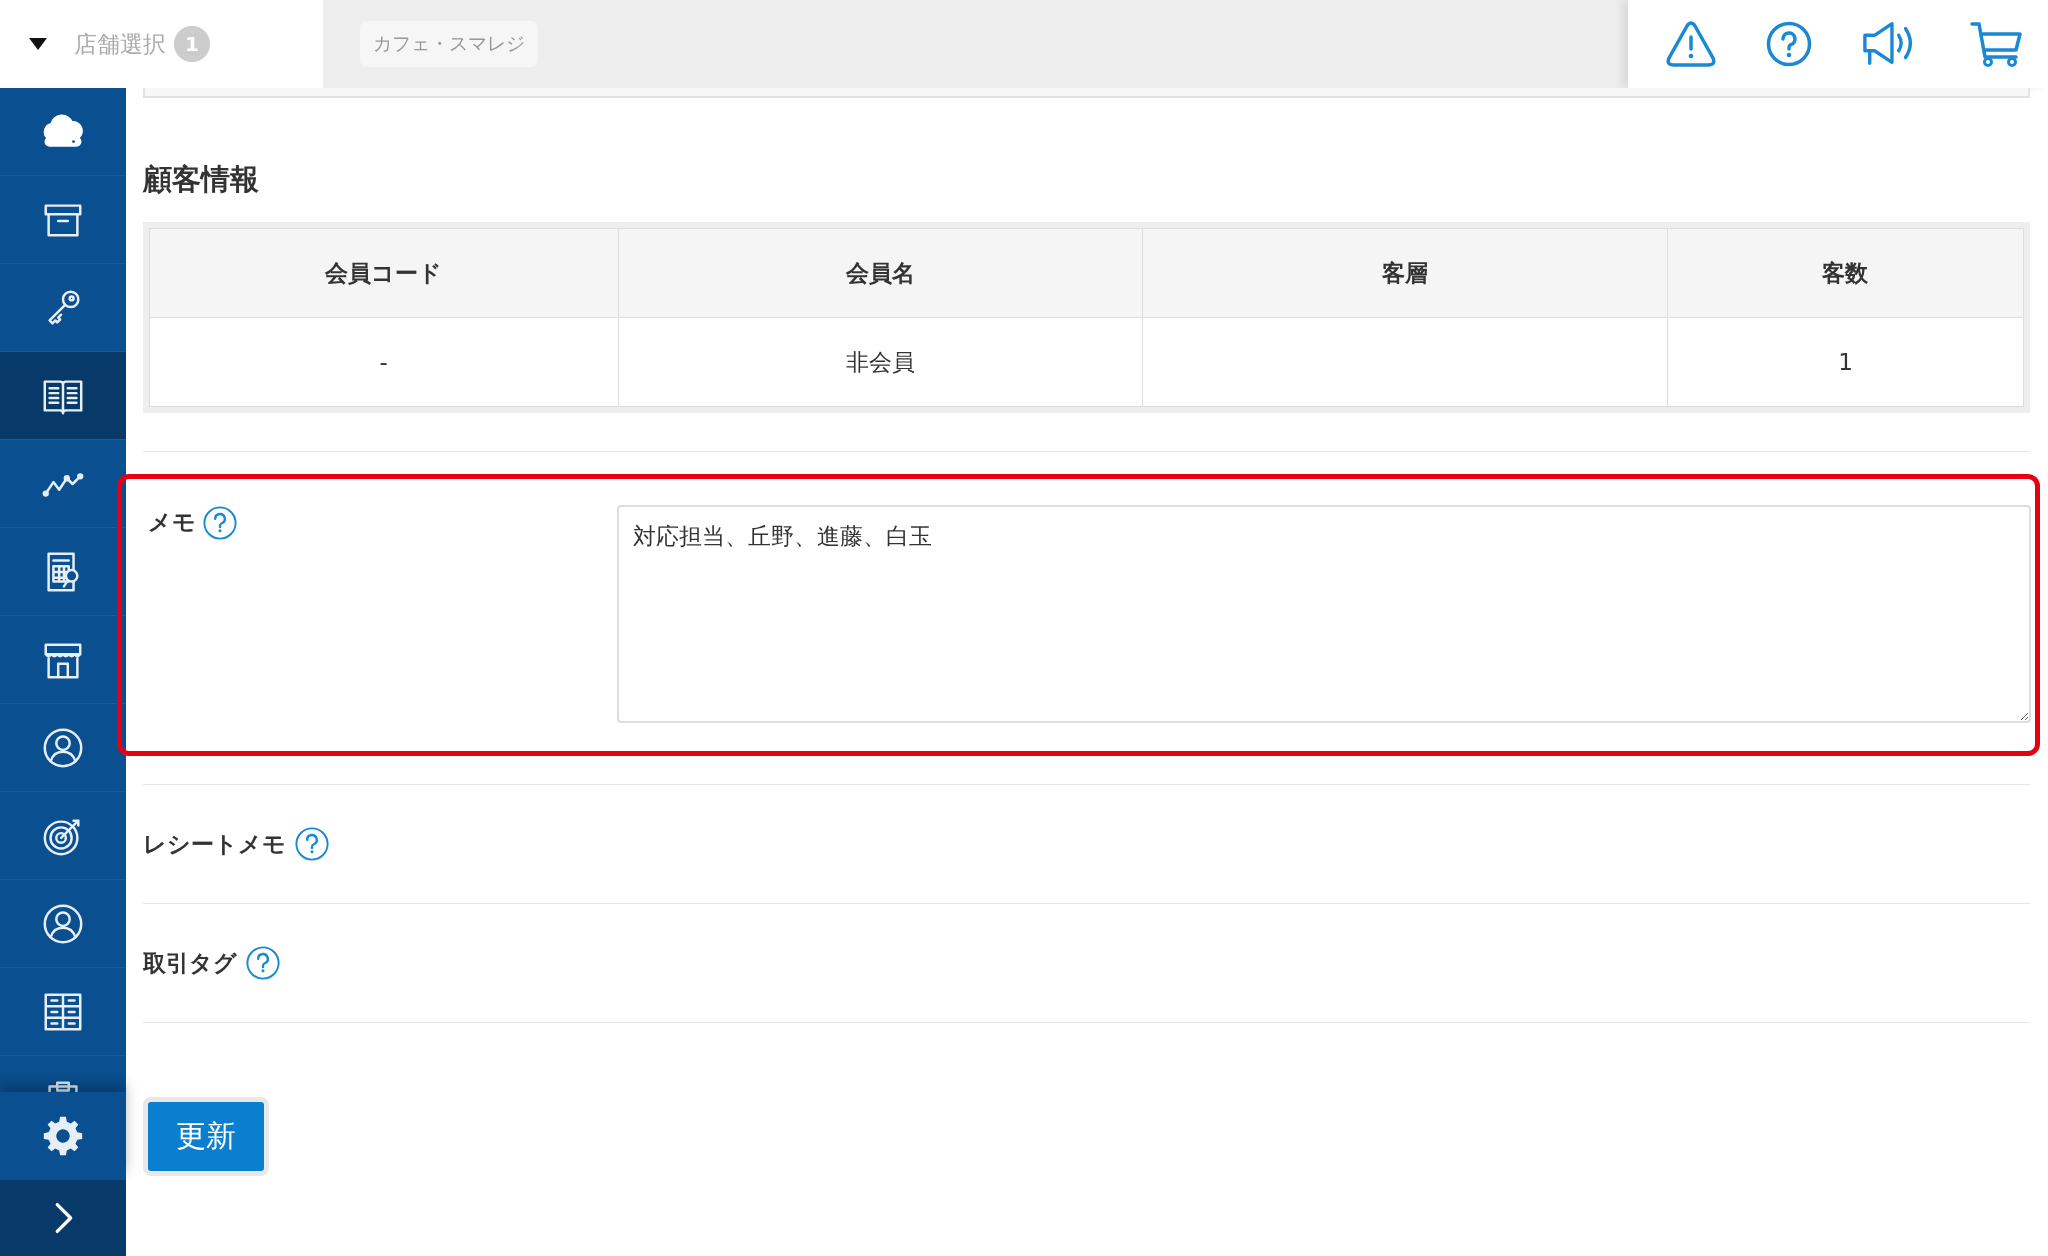  What do you see at coordinates (214, 844) in the screenshot?
I see `field-label: レシートメモ` at bounding box center [214, 844].